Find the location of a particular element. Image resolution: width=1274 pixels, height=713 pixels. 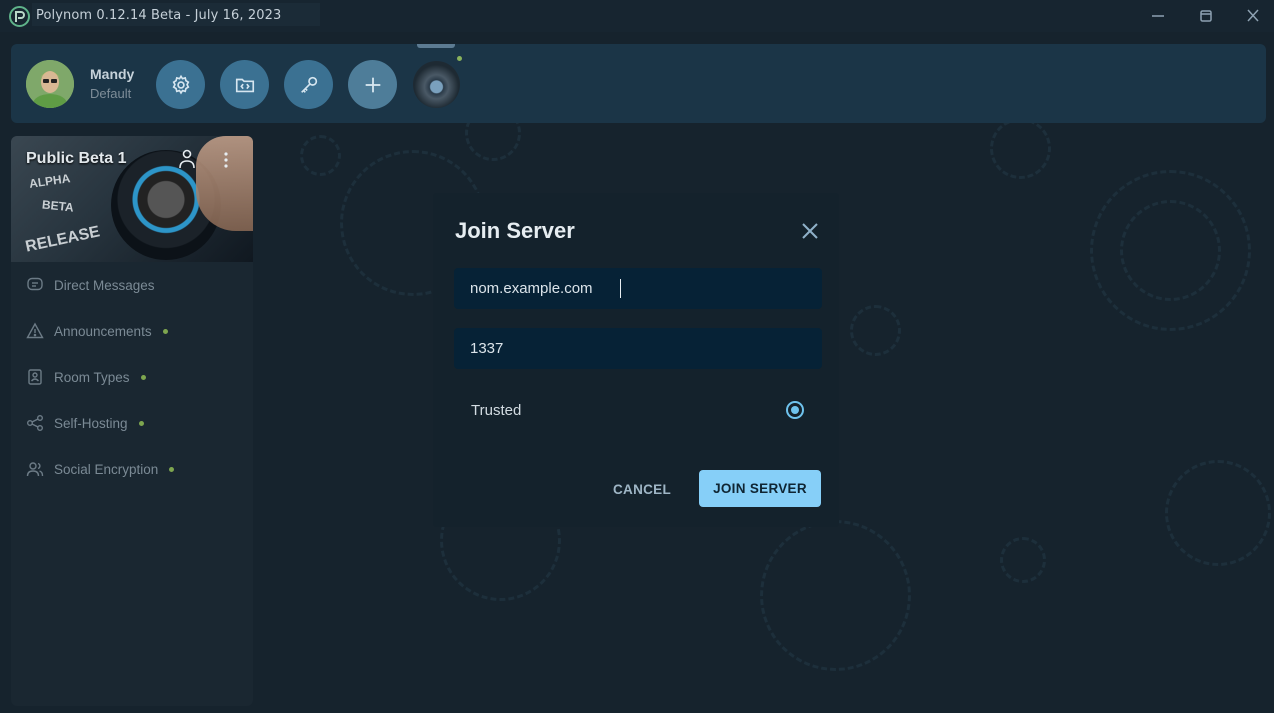

maximize-icon is located at coordinates (1206, 16).